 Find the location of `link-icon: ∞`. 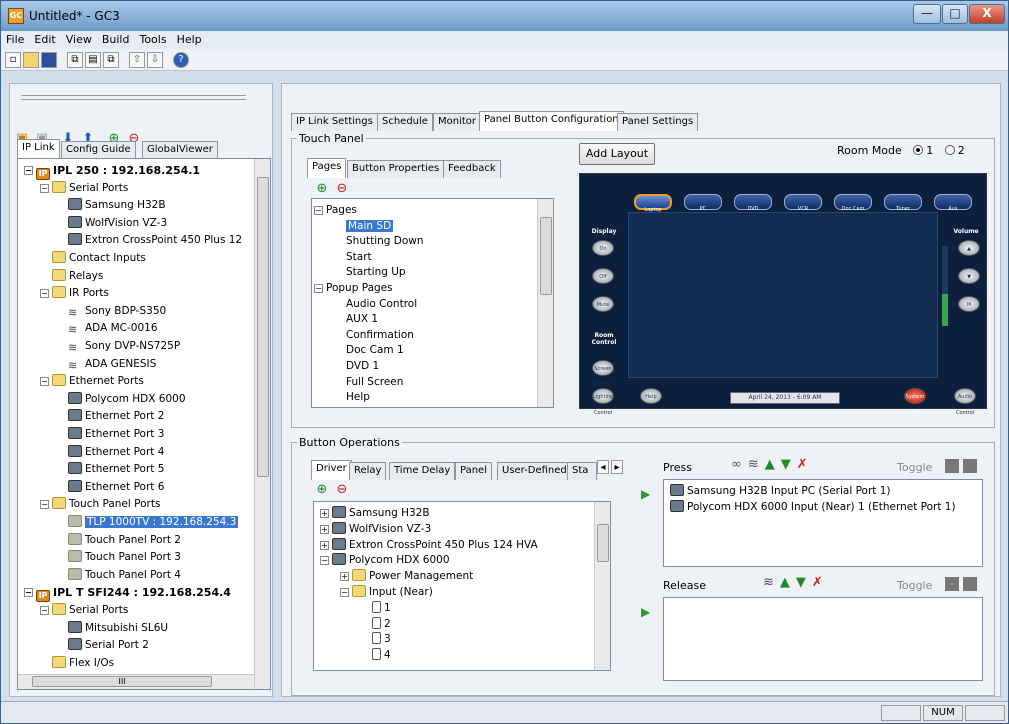

link-icon: ∞ is located at coordinates (739, 464).